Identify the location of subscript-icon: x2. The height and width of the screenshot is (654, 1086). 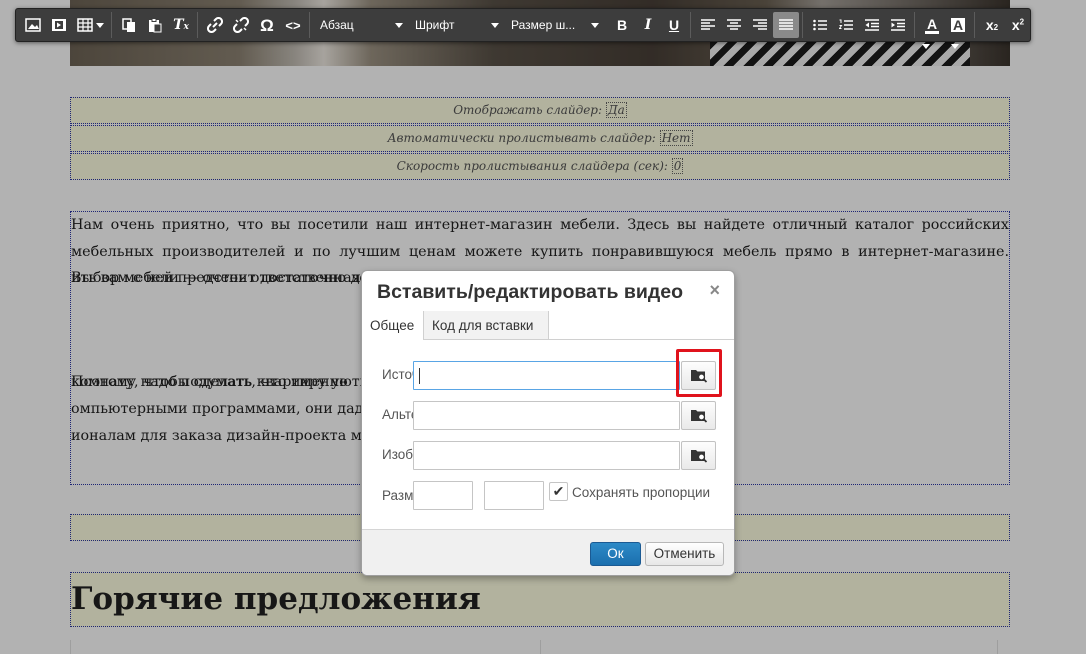
(992, 25).